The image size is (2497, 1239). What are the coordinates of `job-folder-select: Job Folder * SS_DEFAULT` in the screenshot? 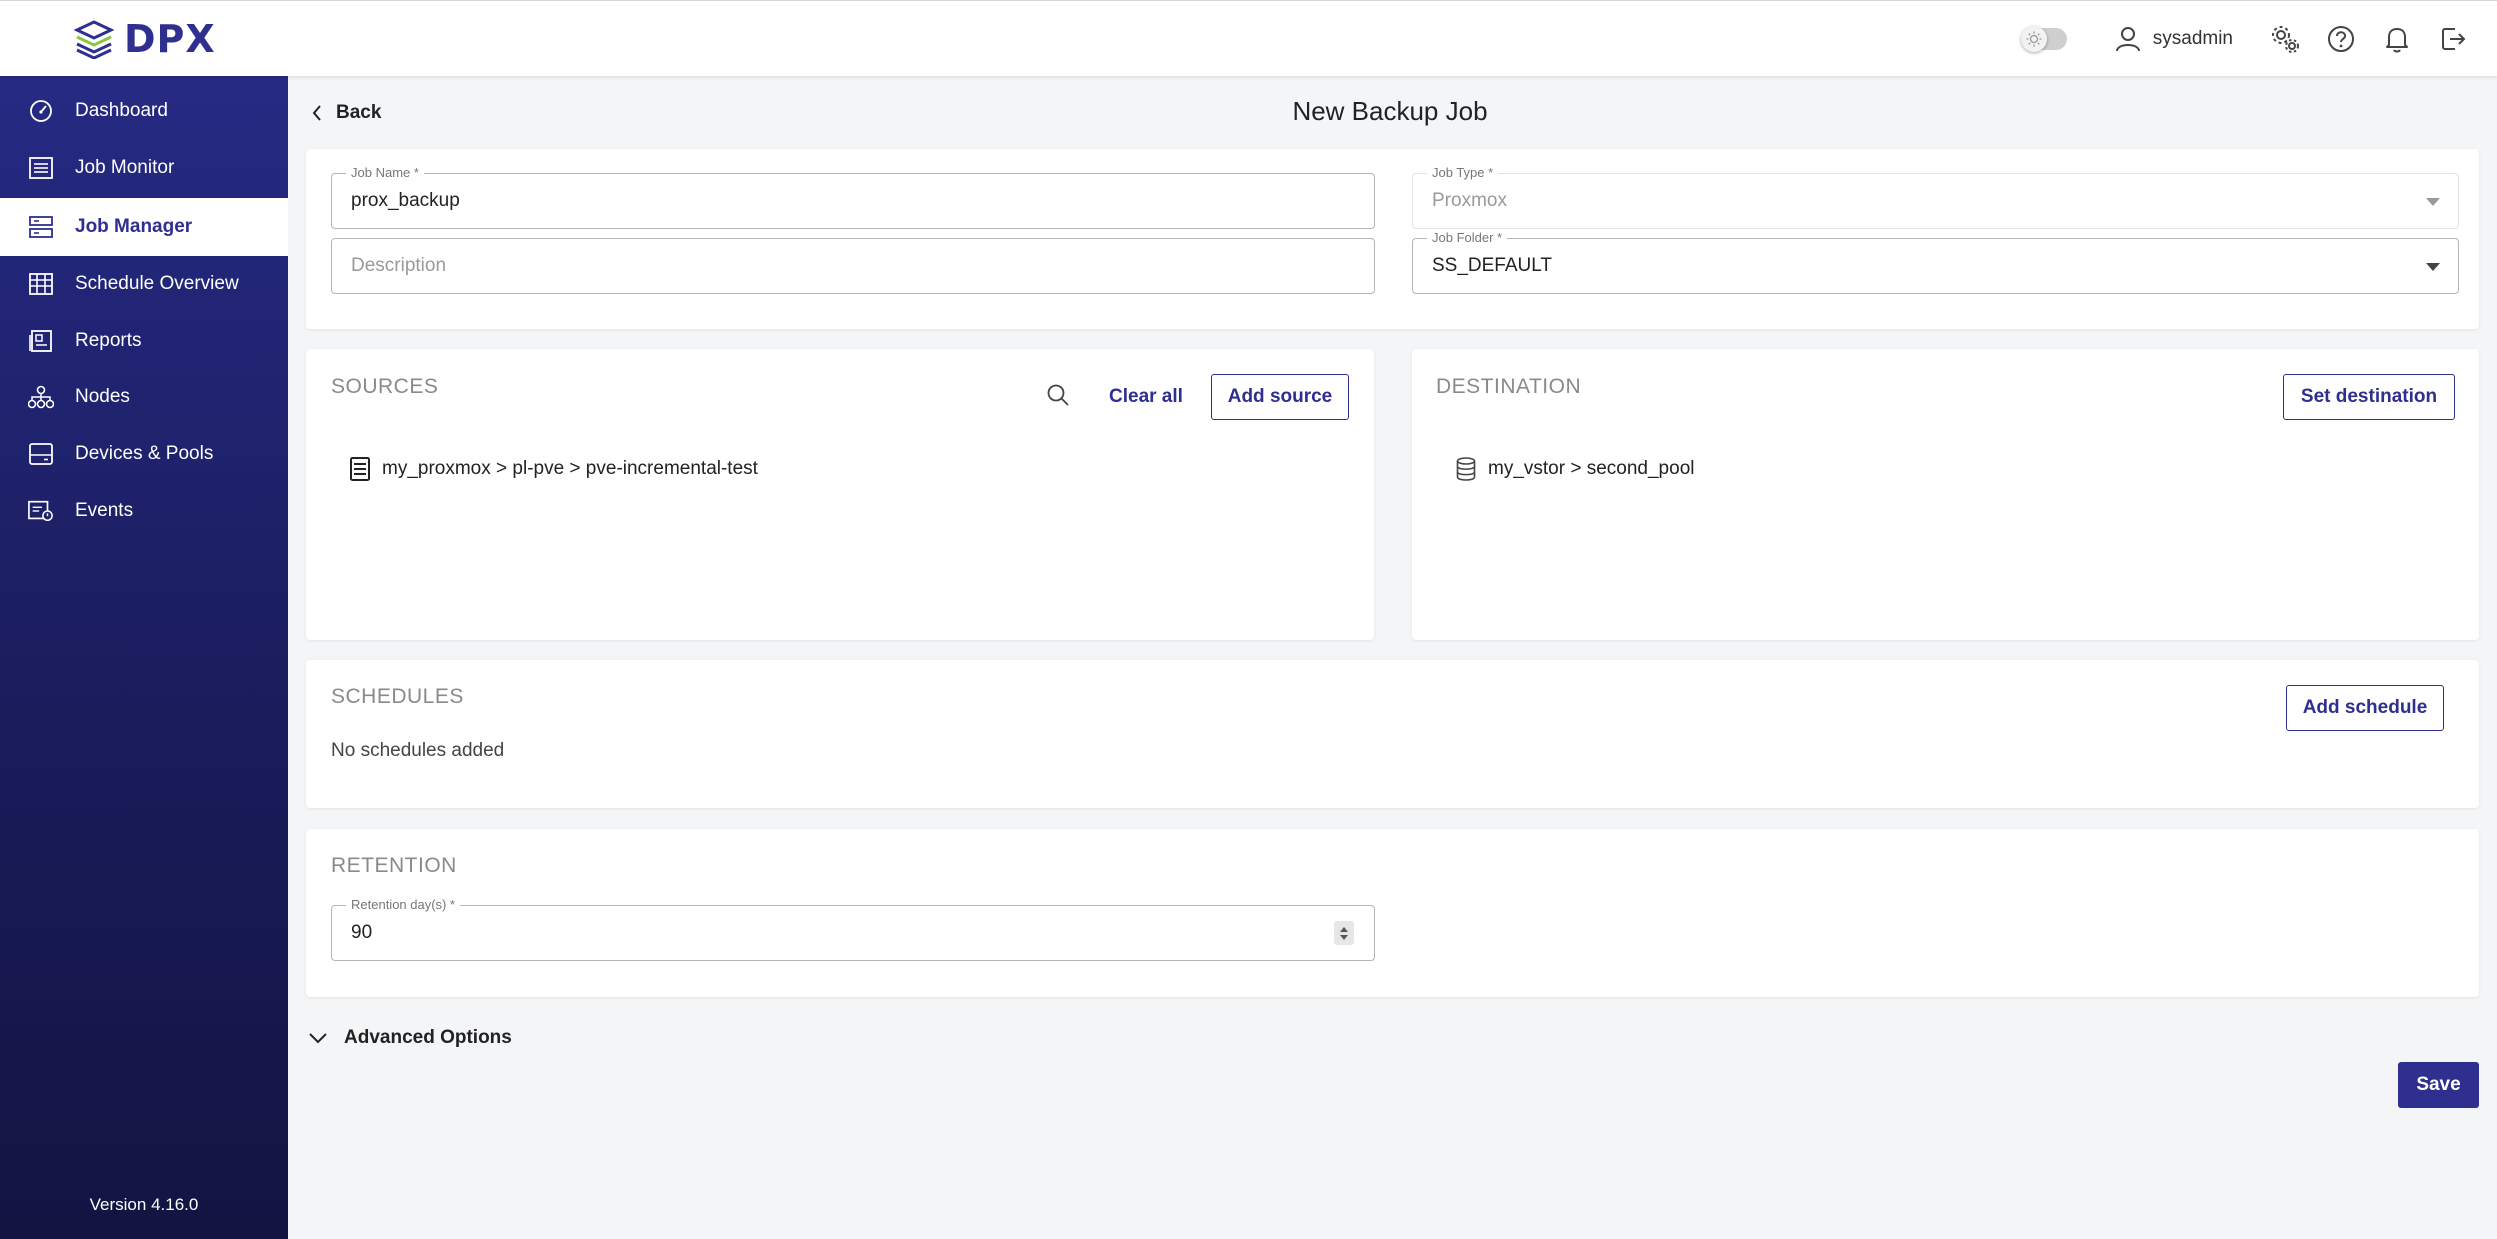 It's located at (1935, 262).